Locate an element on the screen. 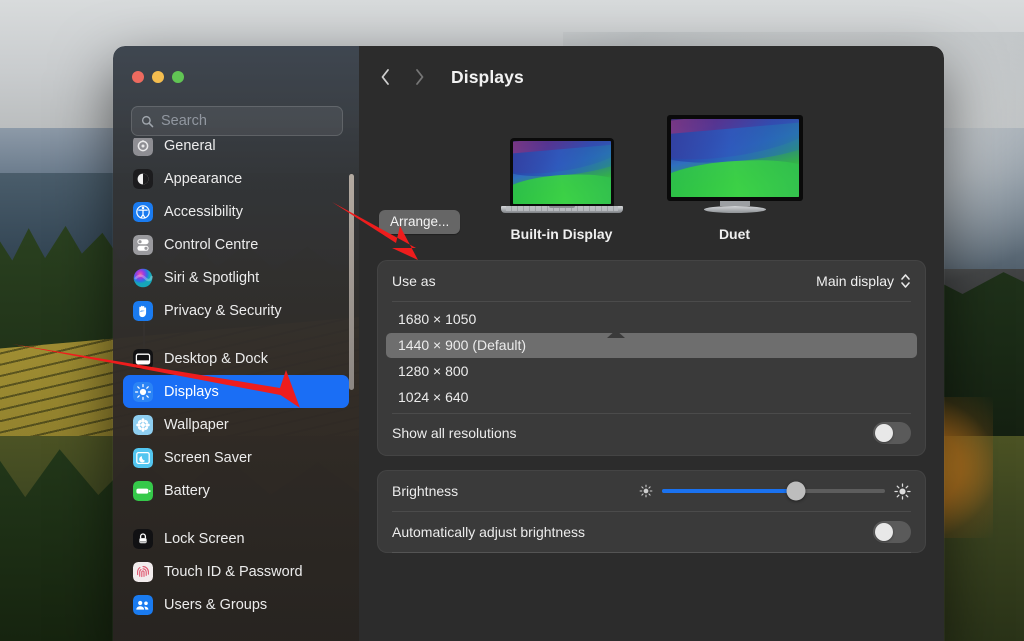 The image size is (1024, 641). display-built-in: Built-in Display is located at coordinates (561, 190).